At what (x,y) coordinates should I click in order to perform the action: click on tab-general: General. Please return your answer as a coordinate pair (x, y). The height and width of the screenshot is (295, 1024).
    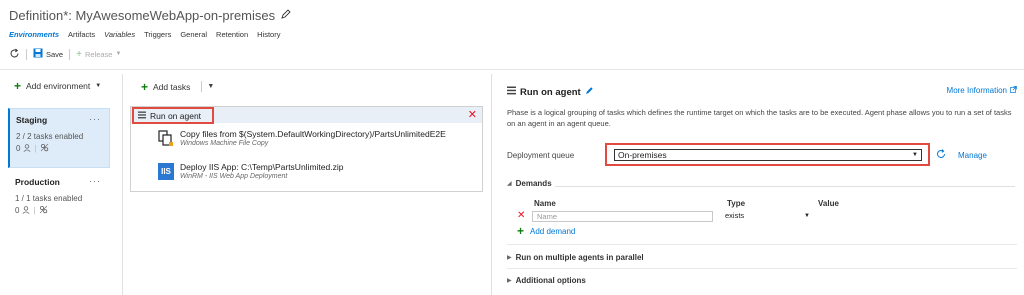
    Looking at the image, I should click on (193, 34).